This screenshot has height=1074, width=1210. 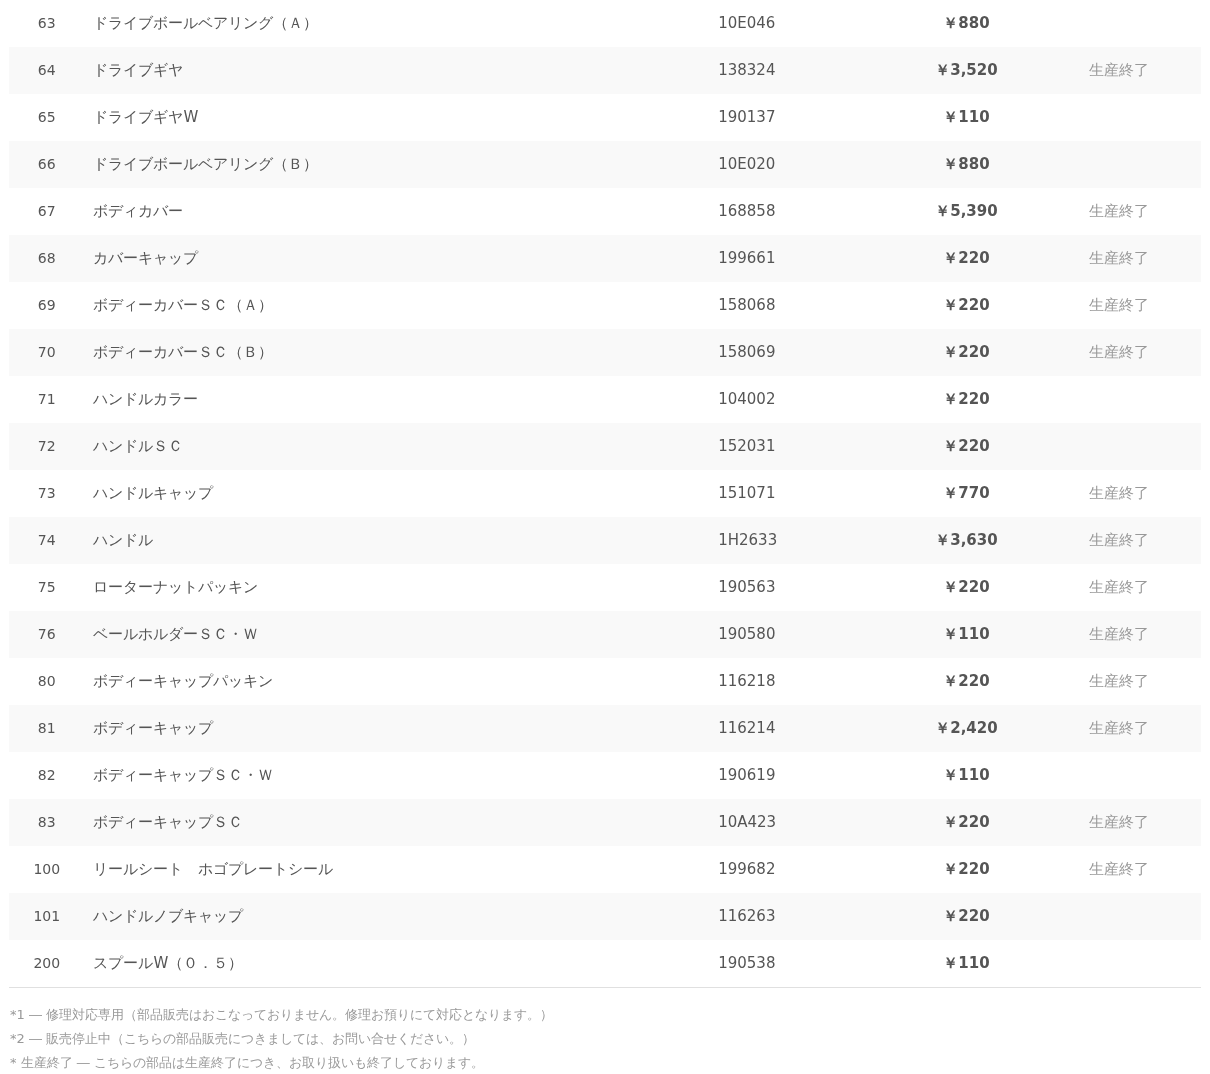 What do you see at coordinates (747, 23) in the screenshot?
I see `part-code: 10E046` at bounding box center [747, 23].